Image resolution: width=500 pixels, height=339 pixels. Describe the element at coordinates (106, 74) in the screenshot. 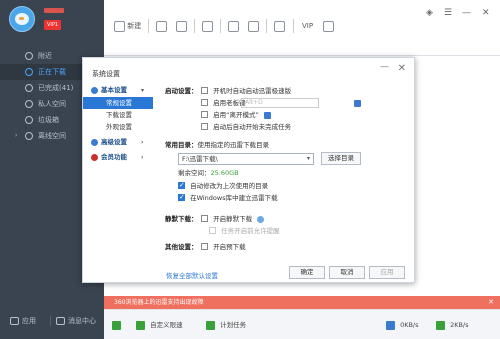

I see `dialog-title: 系统设置` at that location.